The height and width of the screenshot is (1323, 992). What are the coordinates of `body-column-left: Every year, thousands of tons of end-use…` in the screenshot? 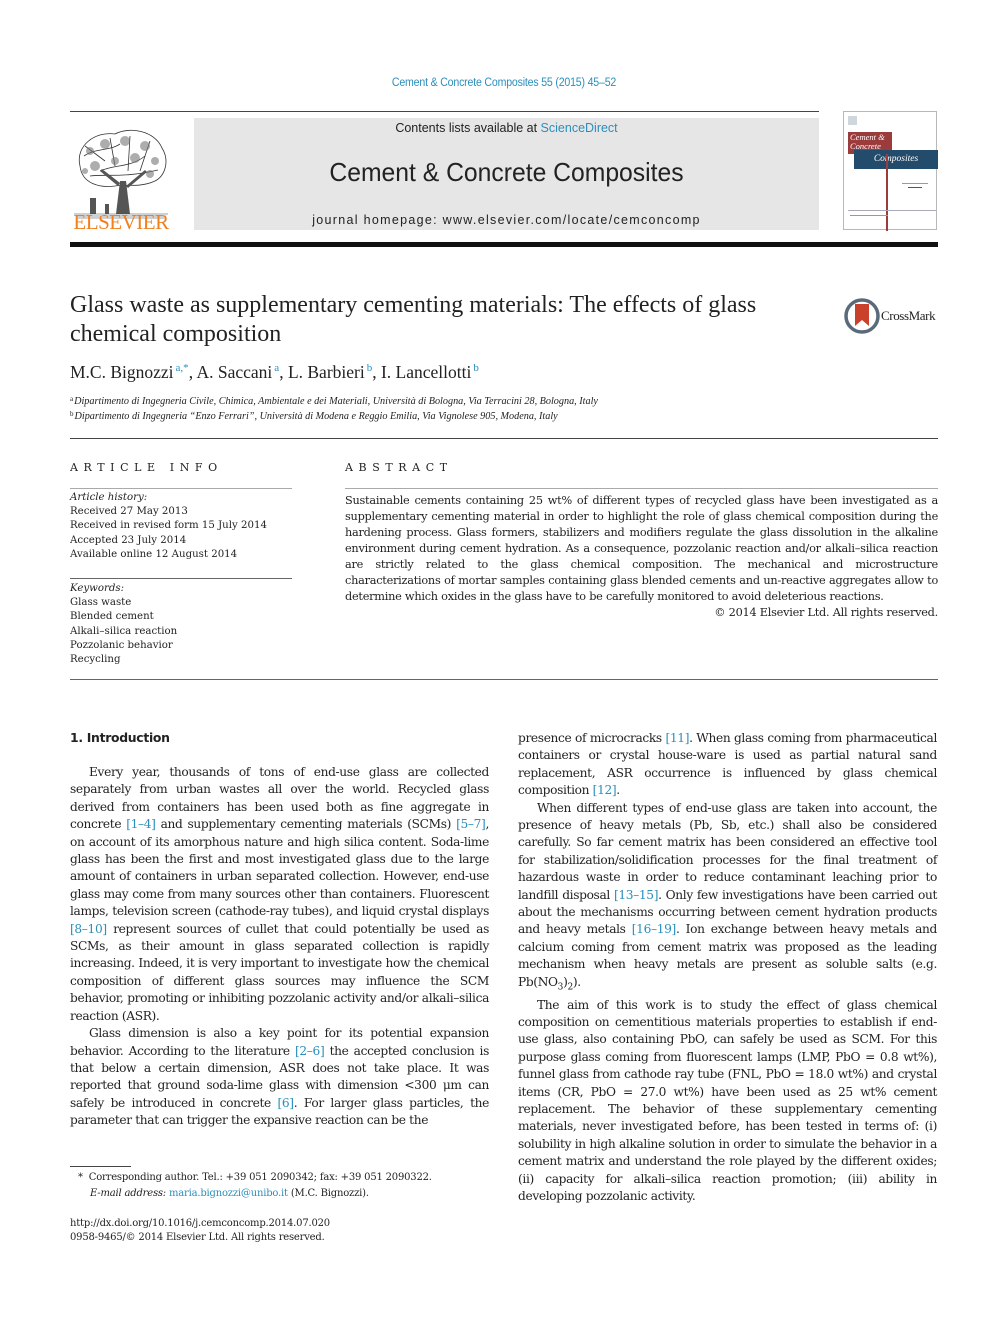 It's located at (279, 947).